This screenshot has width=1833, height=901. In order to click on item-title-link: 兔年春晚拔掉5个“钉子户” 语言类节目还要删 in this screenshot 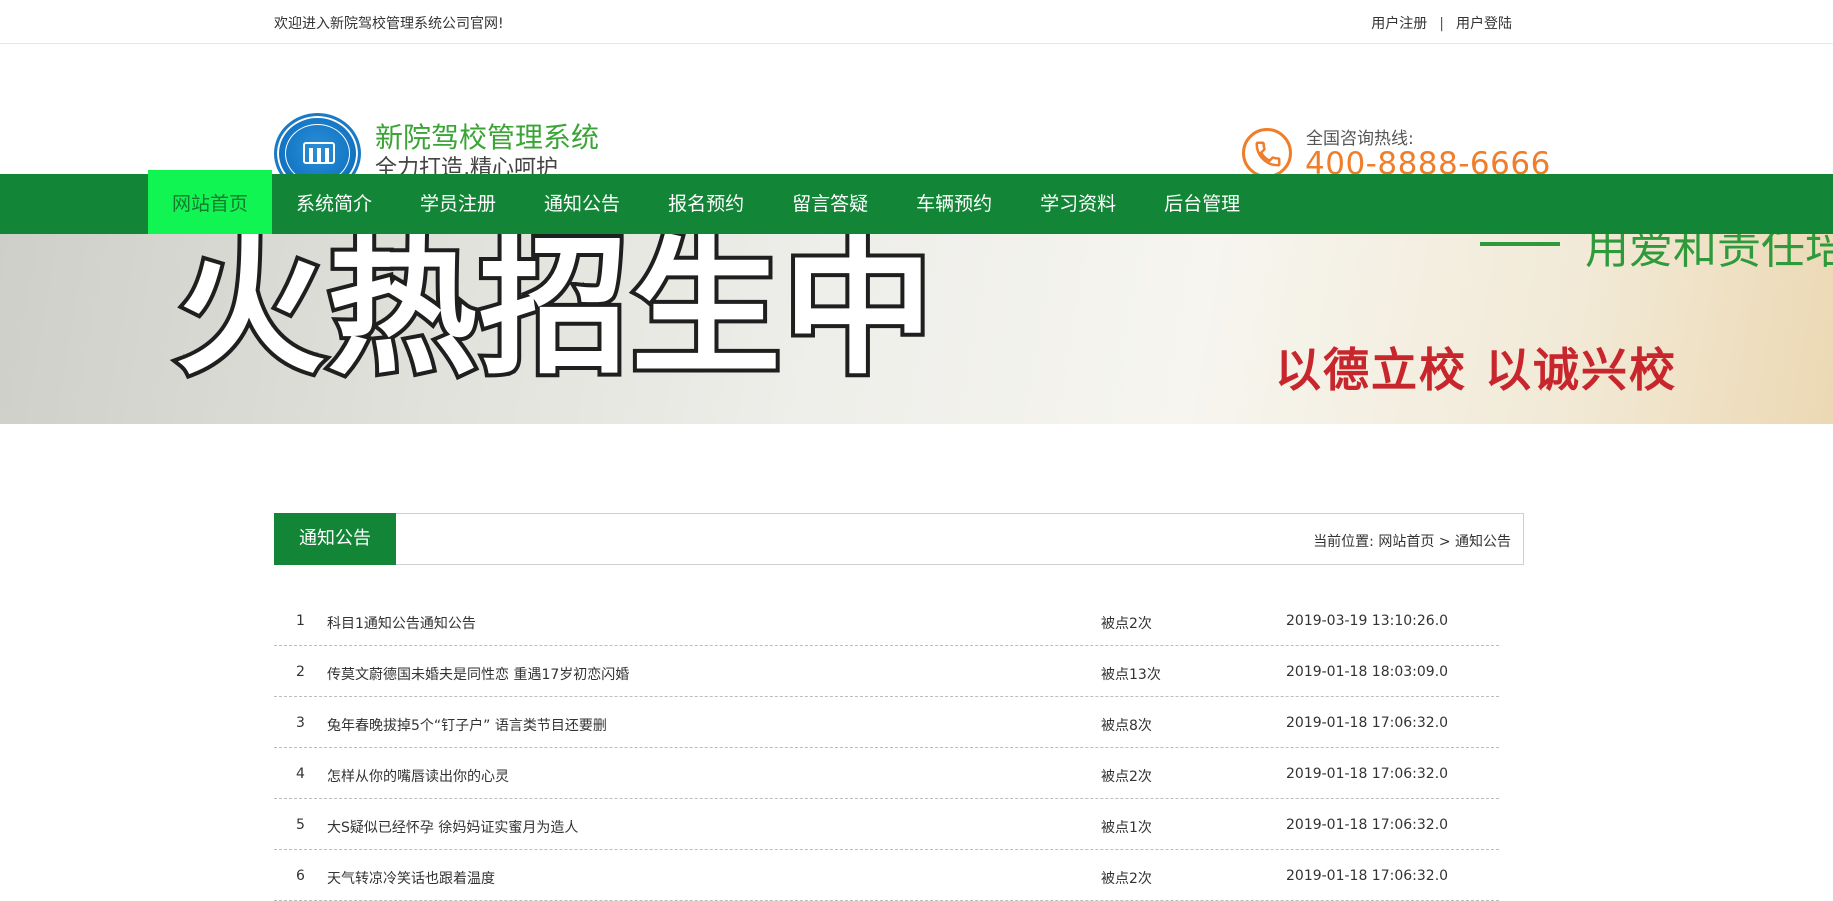, I will do `click(467, 725)`.